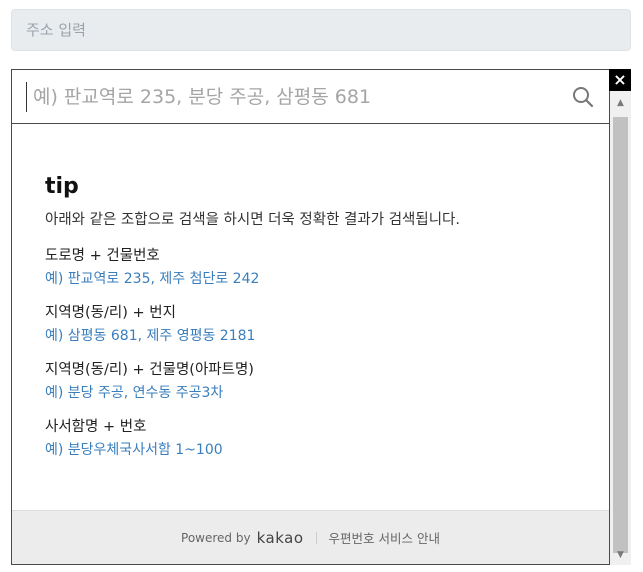 This screenshot has width=643, height=572. Describe the element at coordinates (310, 537) in the screenshot. I see `popup-footer: Powered by kakao 우편번호 서비스 안내` at that location.